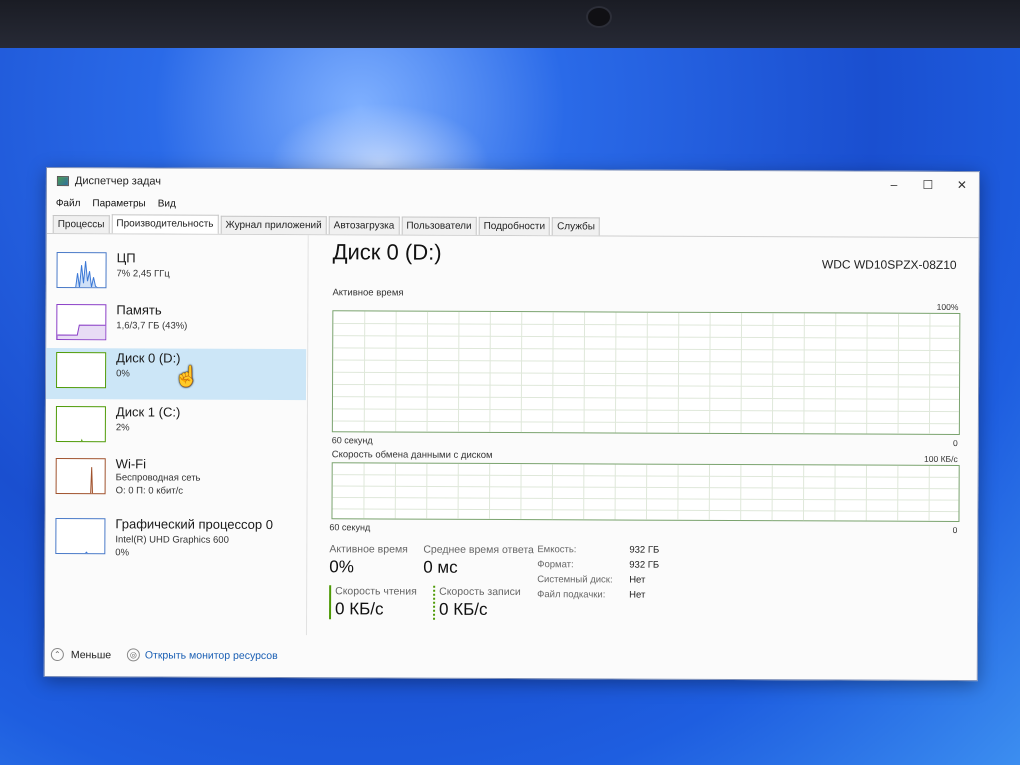  What do you see at coordinates (955, 442) in the screenshot?
I see `active-time-graph-min: 0` at bounding box center [955, 442].